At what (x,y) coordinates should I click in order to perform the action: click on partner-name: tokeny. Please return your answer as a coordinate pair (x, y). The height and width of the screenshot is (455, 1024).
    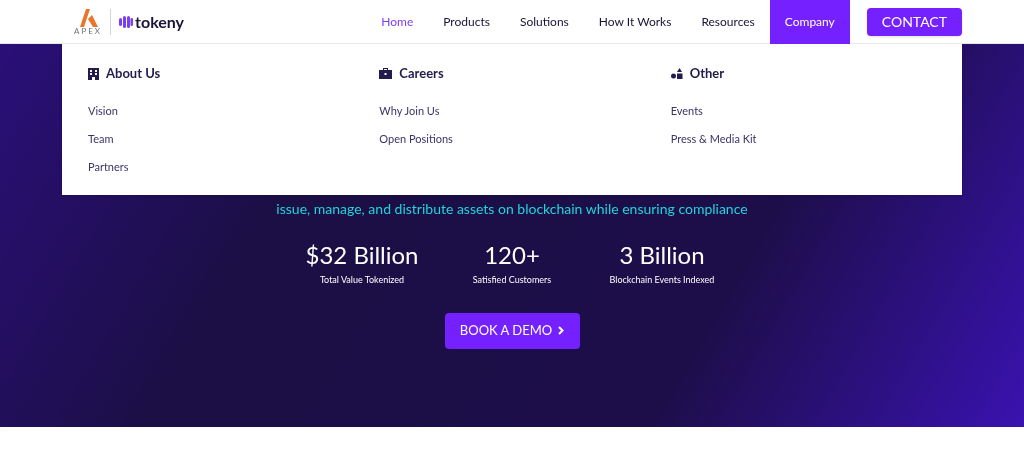
    Looking at the image, I should click on (160, 21).